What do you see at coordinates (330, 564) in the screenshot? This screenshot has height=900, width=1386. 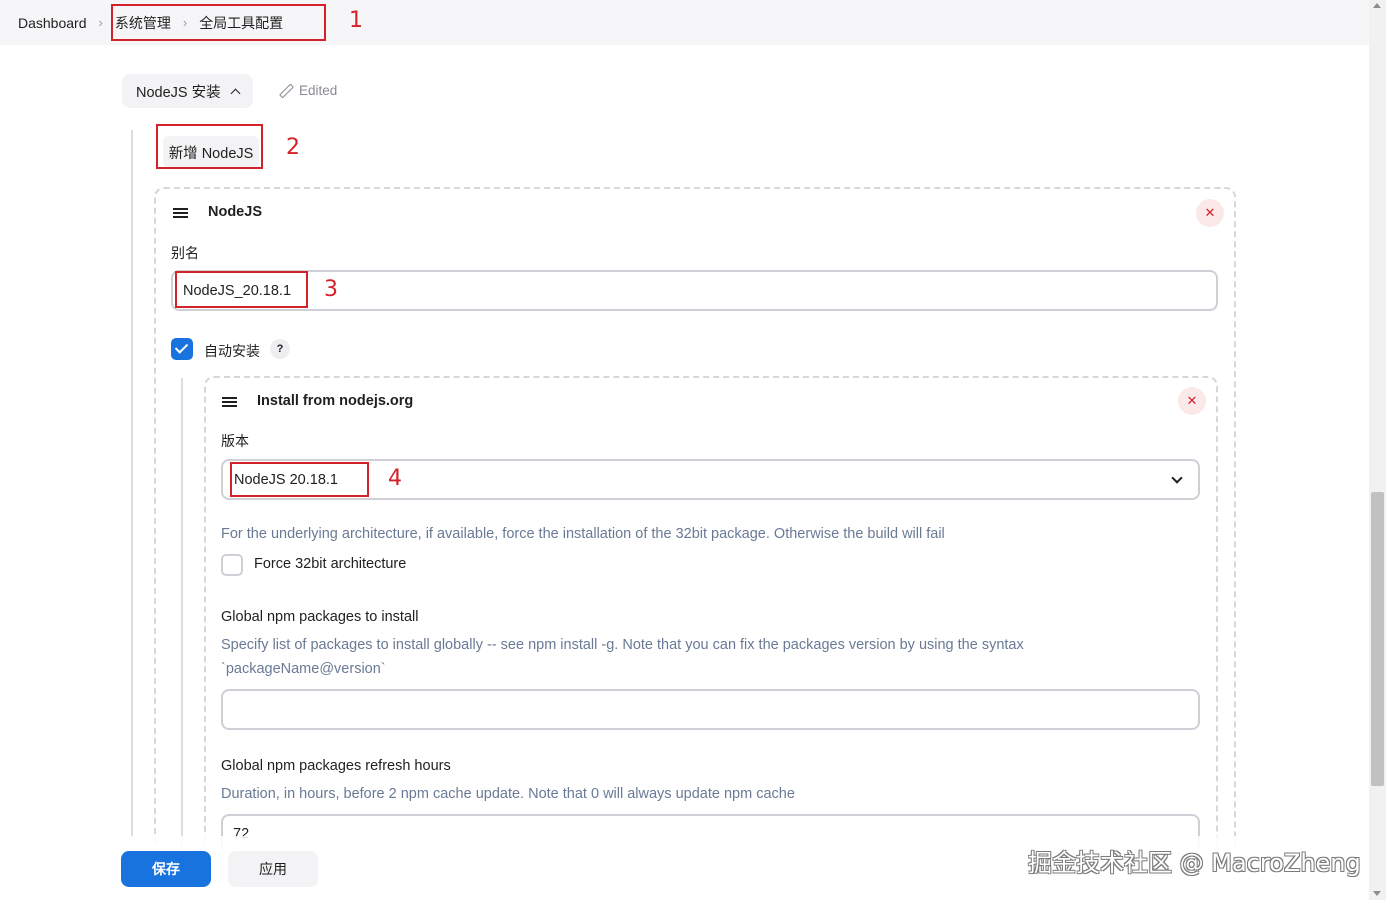 I see `force32-label: Force 32bit architecture` at bounding box center [330, 564].